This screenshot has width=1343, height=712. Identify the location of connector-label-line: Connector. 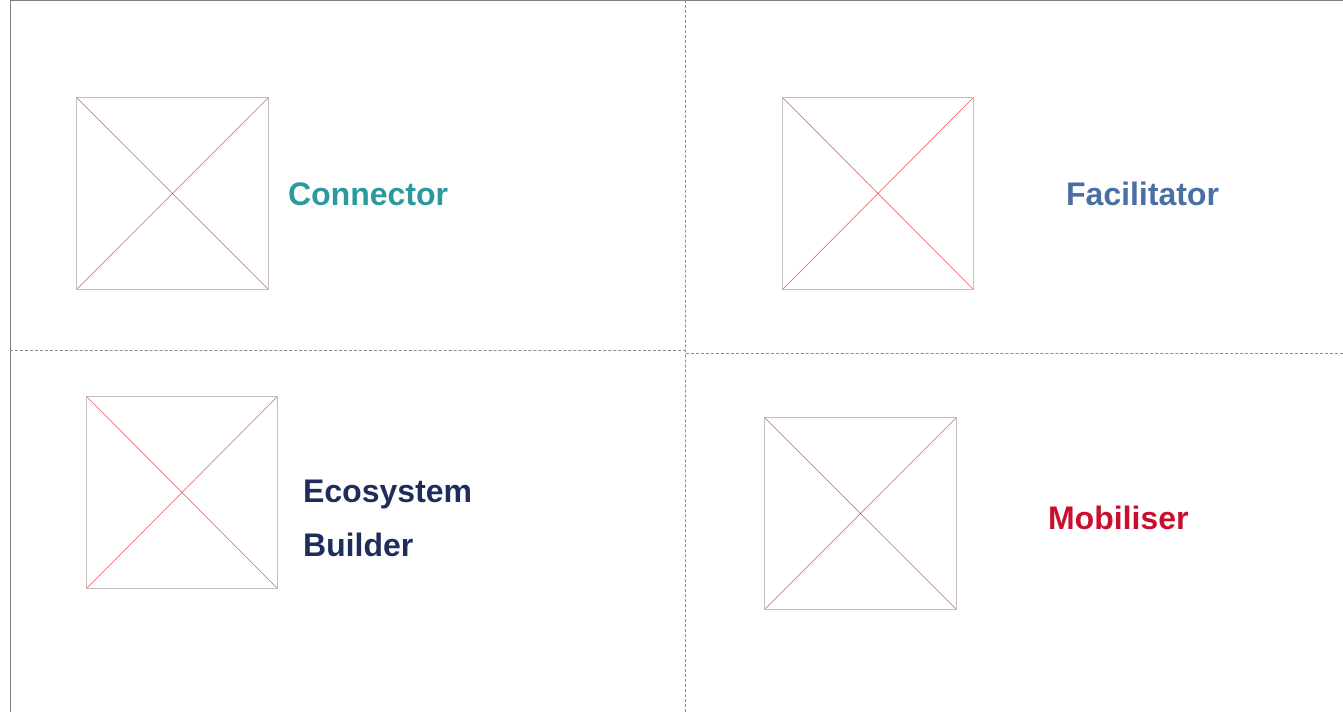
(368, 194).